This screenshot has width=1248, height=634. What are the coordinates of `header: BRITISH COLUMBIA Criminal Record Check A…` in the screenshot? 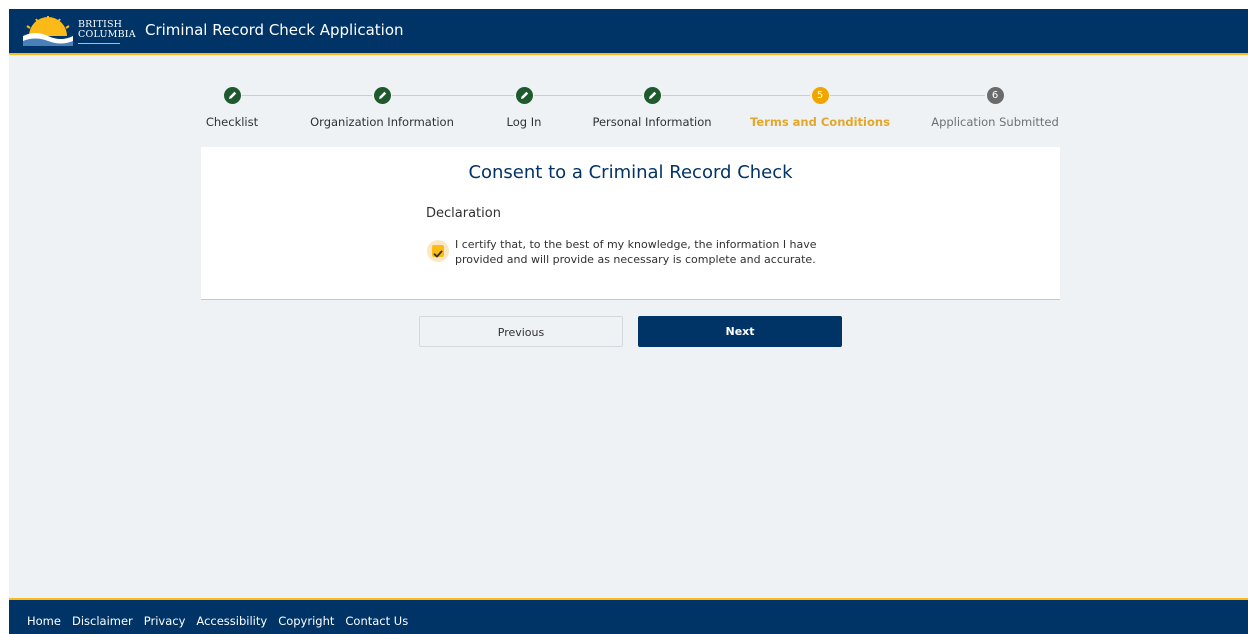 It's located at (628, 32).